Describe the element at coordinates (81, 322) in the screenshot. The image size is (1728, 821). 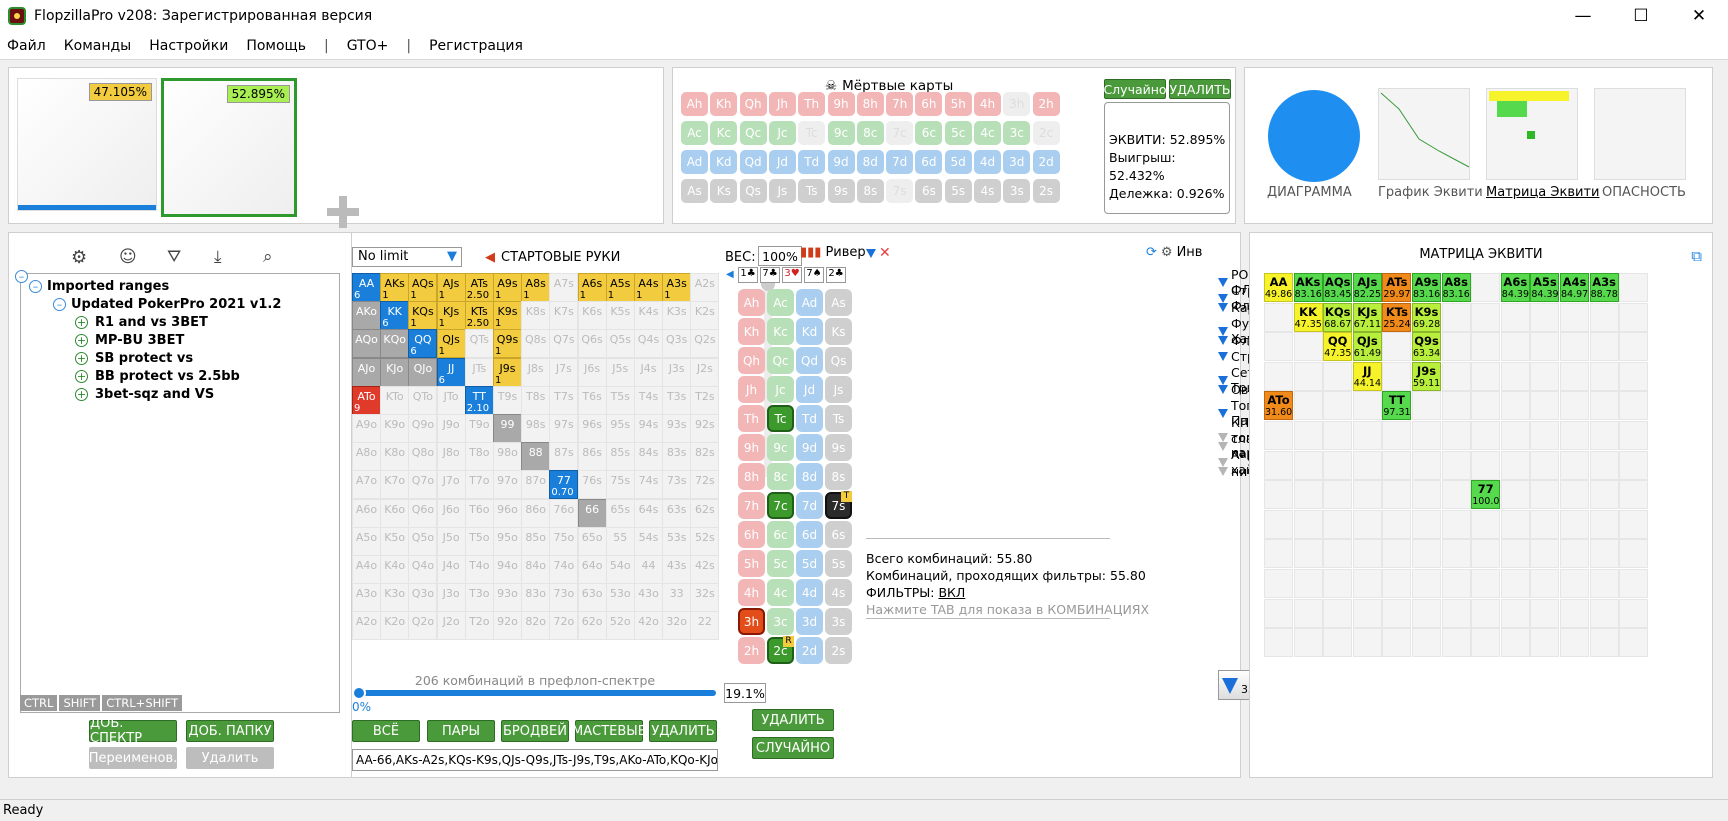
I see `expand-icon: +` at that location.